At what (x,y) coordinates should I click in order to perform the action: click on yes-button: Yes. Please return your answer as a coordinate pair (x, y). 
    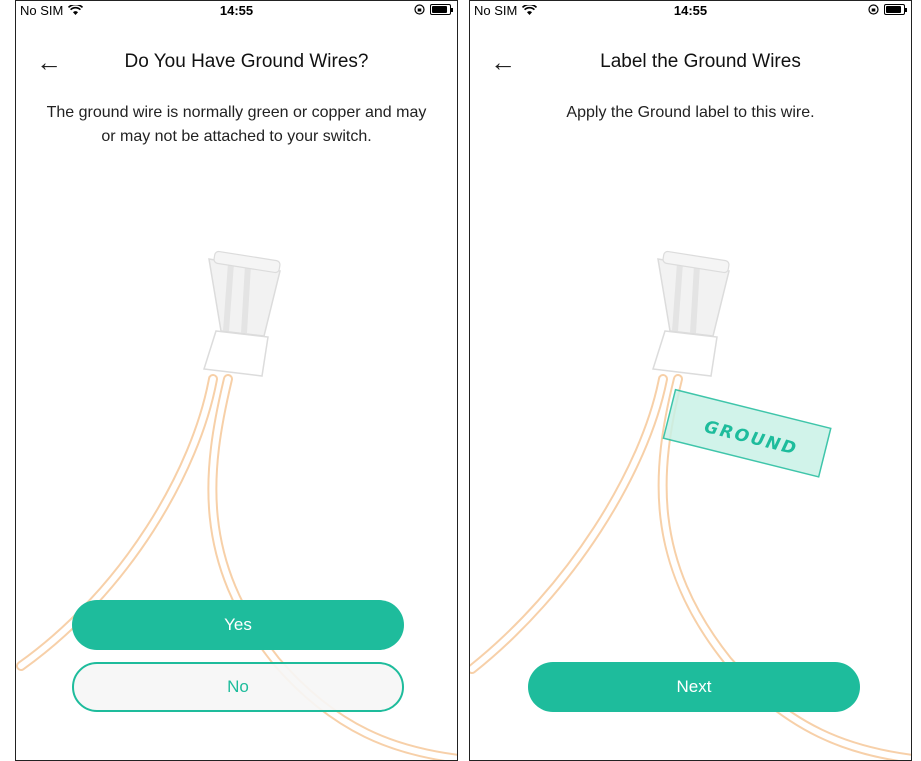
    Looking at the image, I should click on (238, 625).